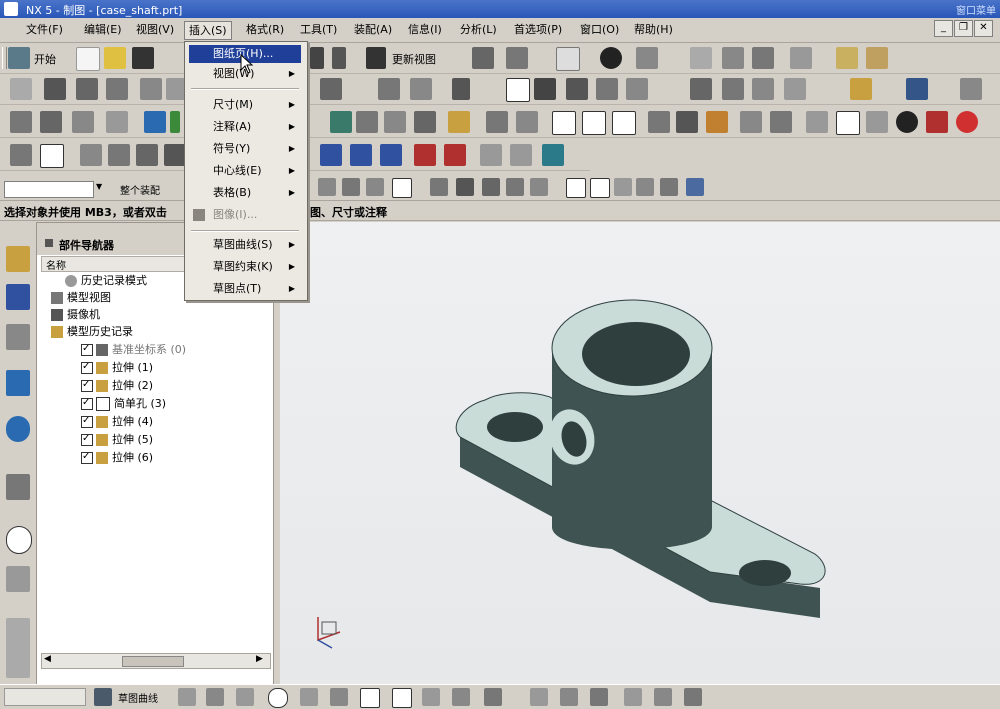 This screenshot has height=709, width=1000. I want to click on sketch-blue-3-icon, so click(391, 155).